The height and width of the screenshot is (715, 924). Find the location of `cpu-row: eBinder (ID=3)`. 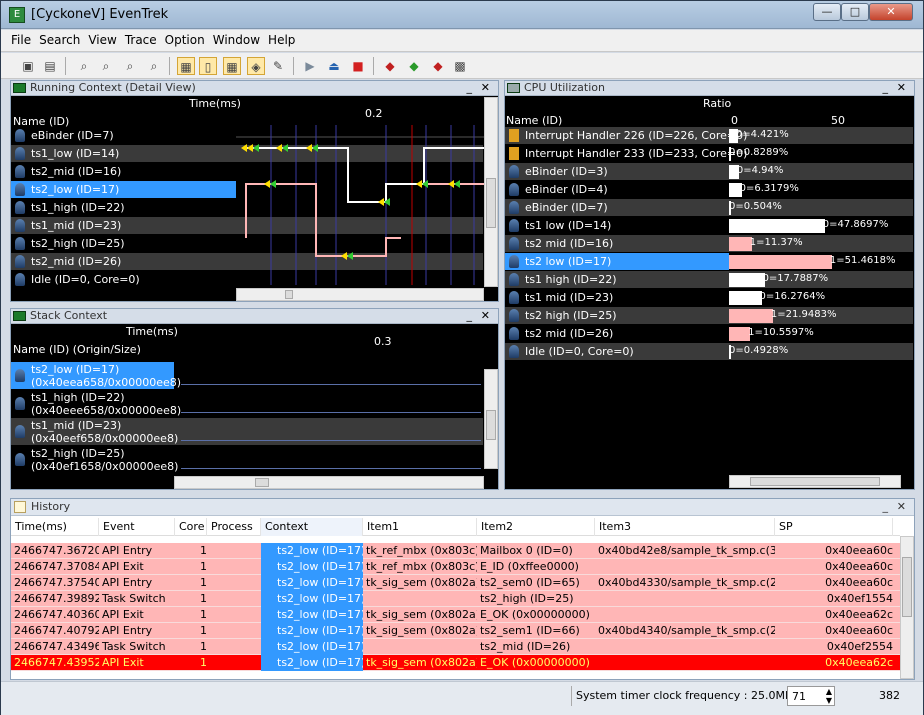

cpu-row: eBinder (ID=3) is located at coordinates (709, 171).